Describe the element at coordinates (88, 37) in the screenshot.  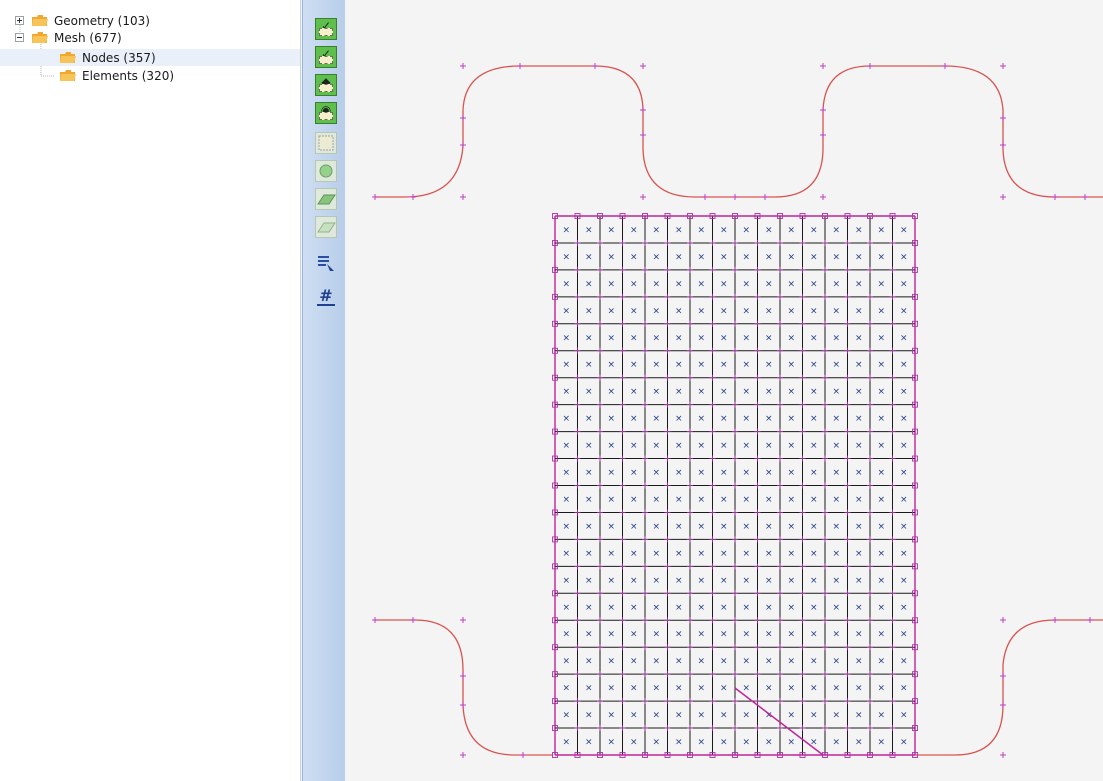
I see `tree-item-label: Mesh (677)` at that location.